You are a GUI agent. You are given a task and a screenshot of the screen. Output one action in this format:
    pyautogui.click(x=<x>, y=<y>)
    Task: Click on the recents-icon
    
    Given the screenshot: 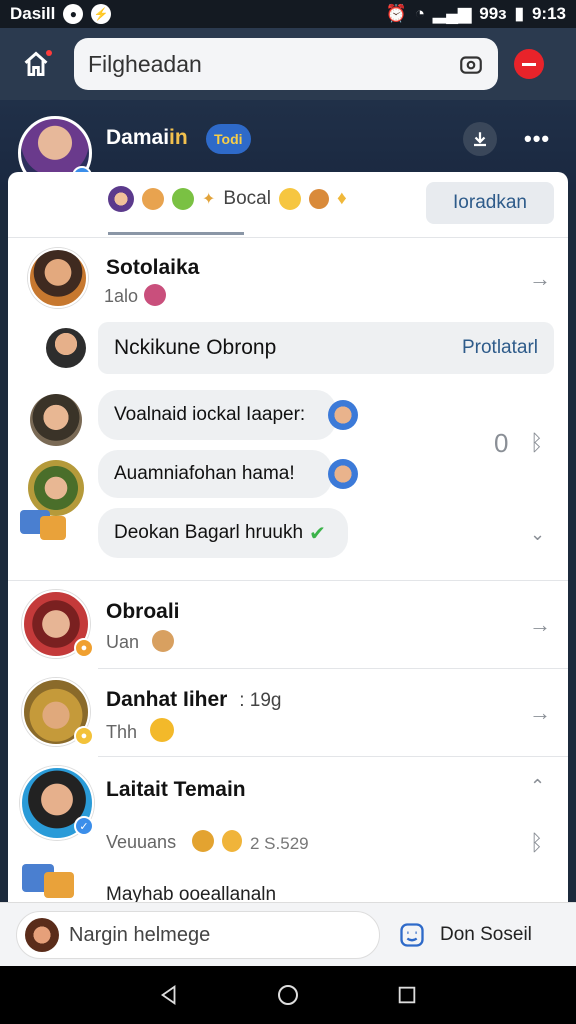 What is the action you would take?
    pyautogui.click(x=406, y=995)
    